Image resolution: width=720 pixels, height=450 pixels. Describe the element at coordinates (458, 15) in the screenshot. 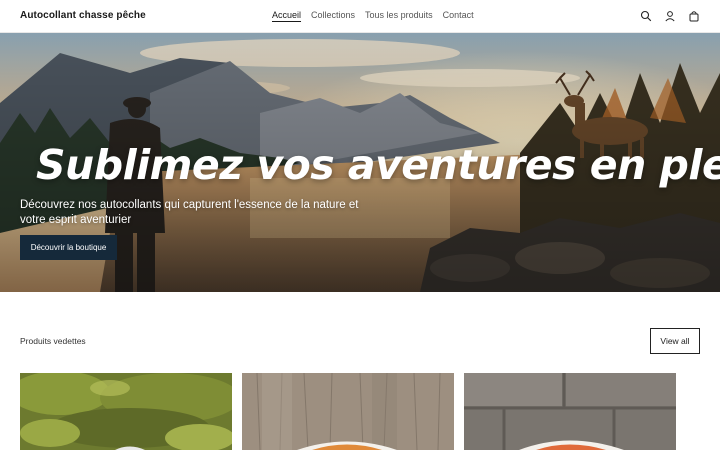

I see `nav-item-contact: Contact` at that location.